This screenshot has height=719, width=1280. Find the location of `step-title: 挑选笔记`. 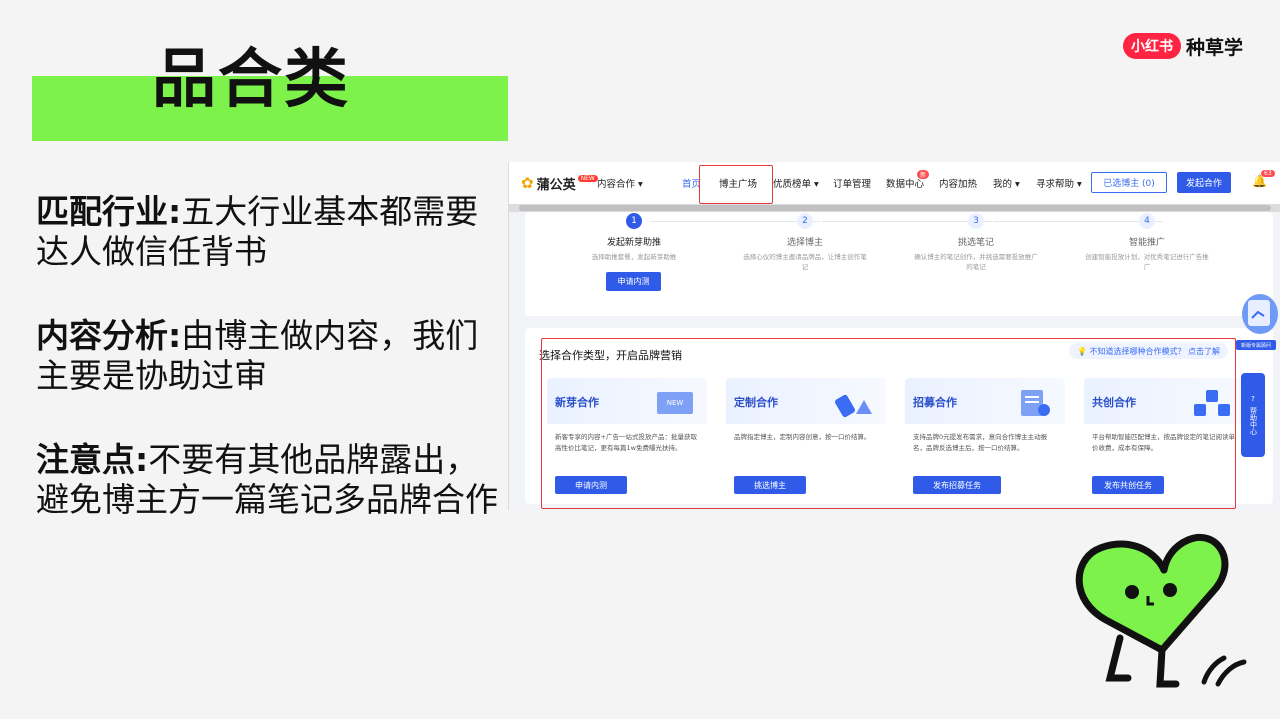

step-title: 挑选笔记 is located at coordinates (975, 243).